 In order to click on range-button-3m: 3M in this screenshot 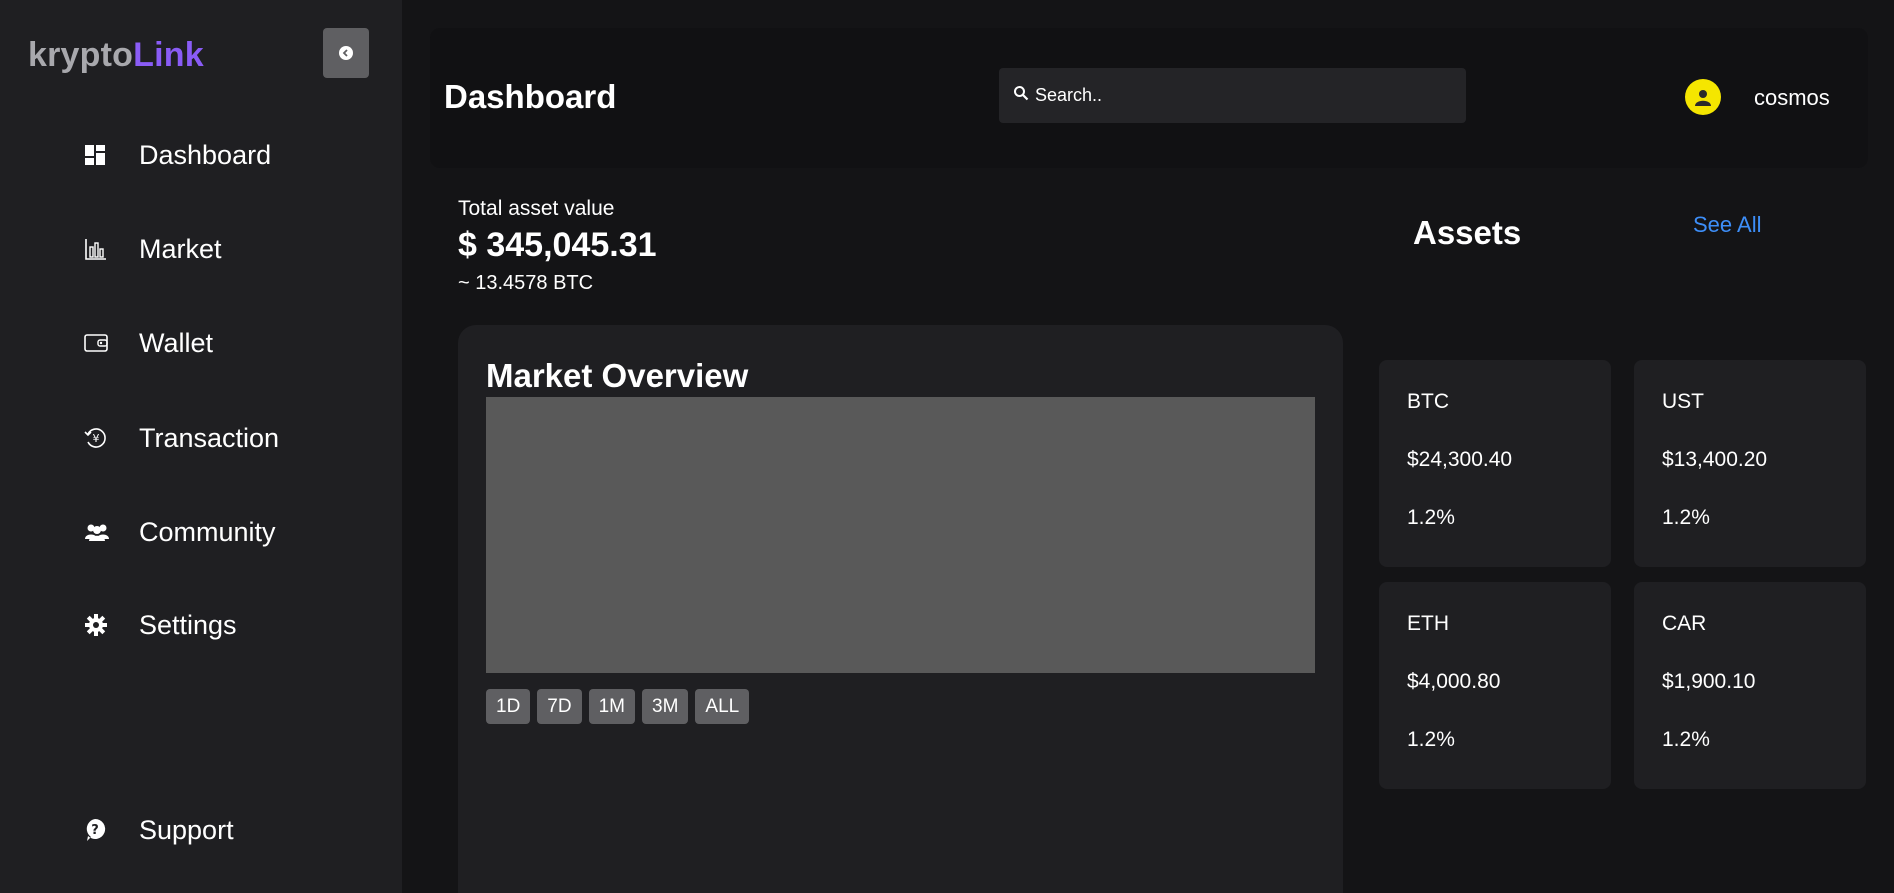, I will do `click(665, 706)`.